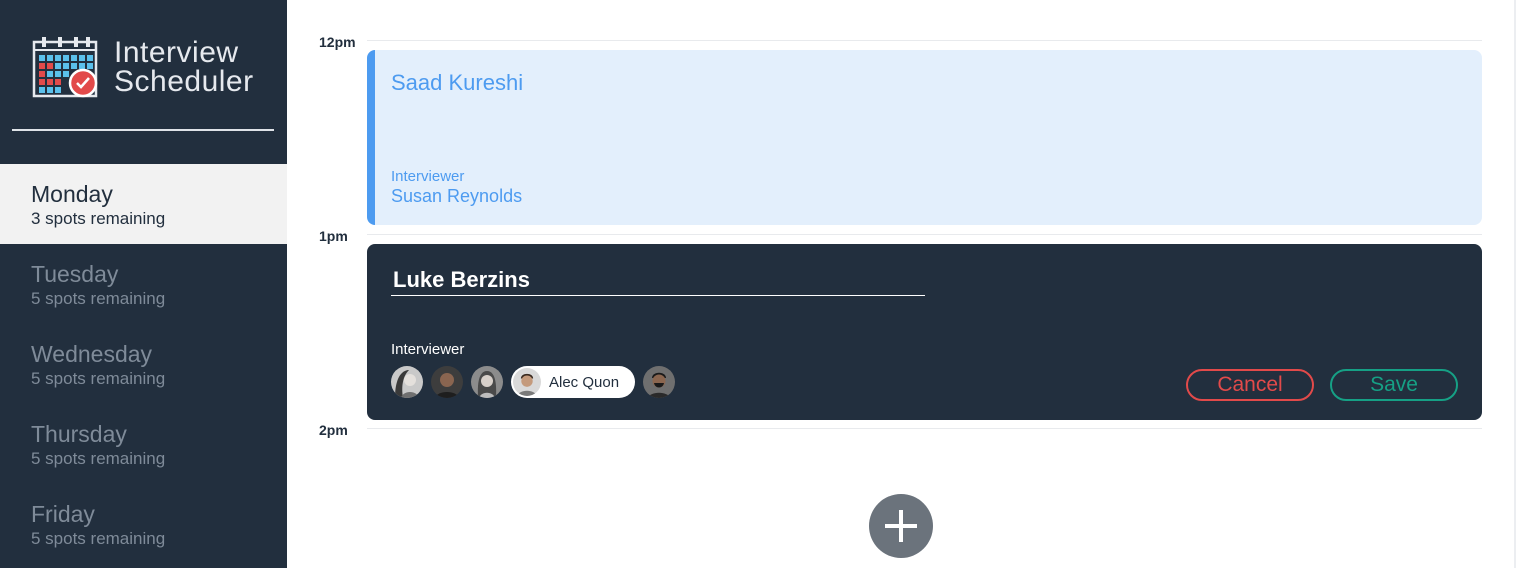  What do you see at coordinates (333, 430) in the screenshot?
I see `time-label-2pm: 2pm` at bounding box center [333, 430].